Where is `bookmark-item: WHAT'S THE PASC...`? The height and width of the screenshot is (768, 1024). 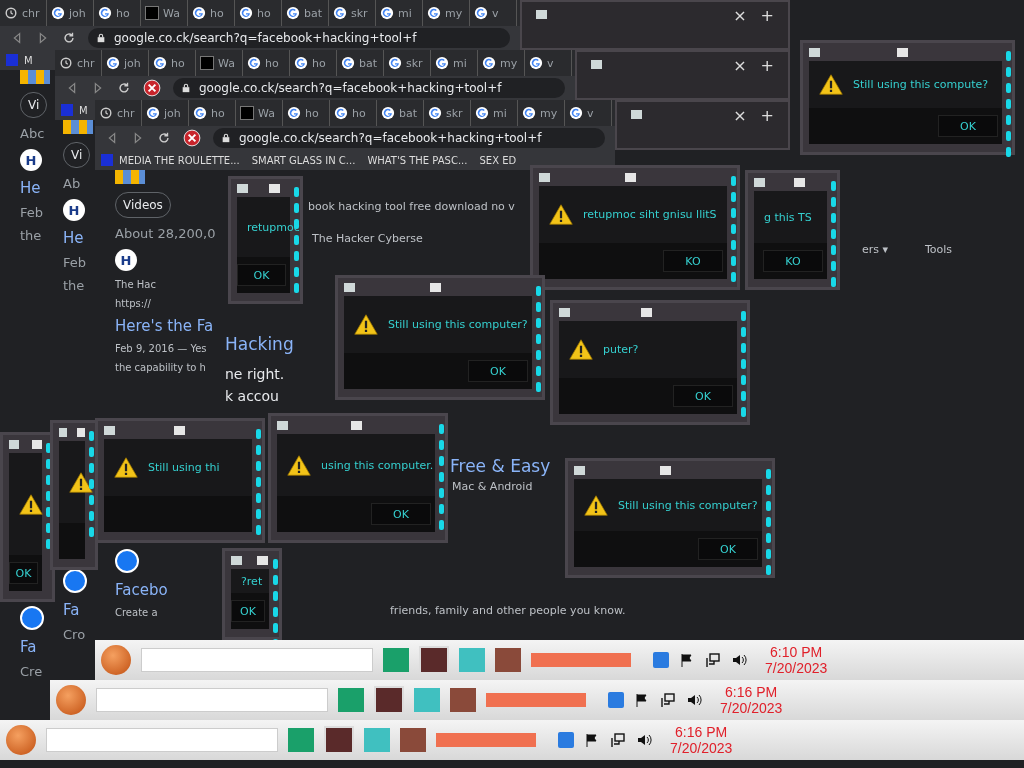
bookmark-item: WHAT'S THE PASC... is located at coordinates (417, 160).